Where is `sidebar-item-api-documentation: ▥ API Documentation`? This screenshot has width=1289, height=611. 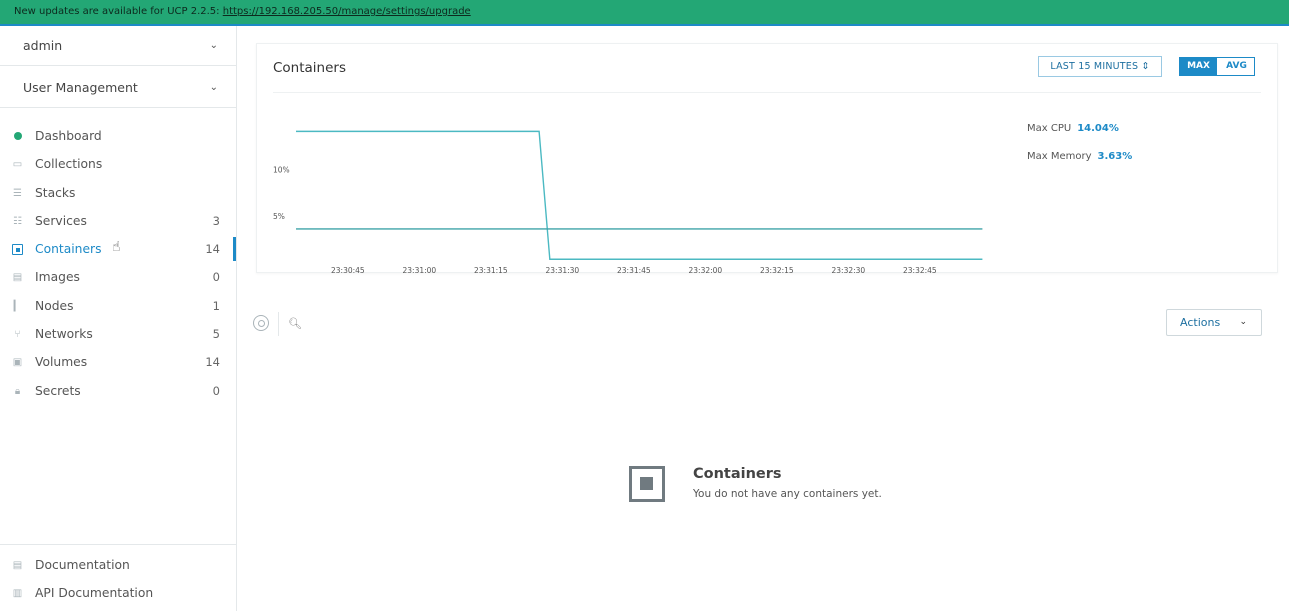 sidebar-item-api-documentation: ▥ API Documentation is located at coordinates (118, 593).